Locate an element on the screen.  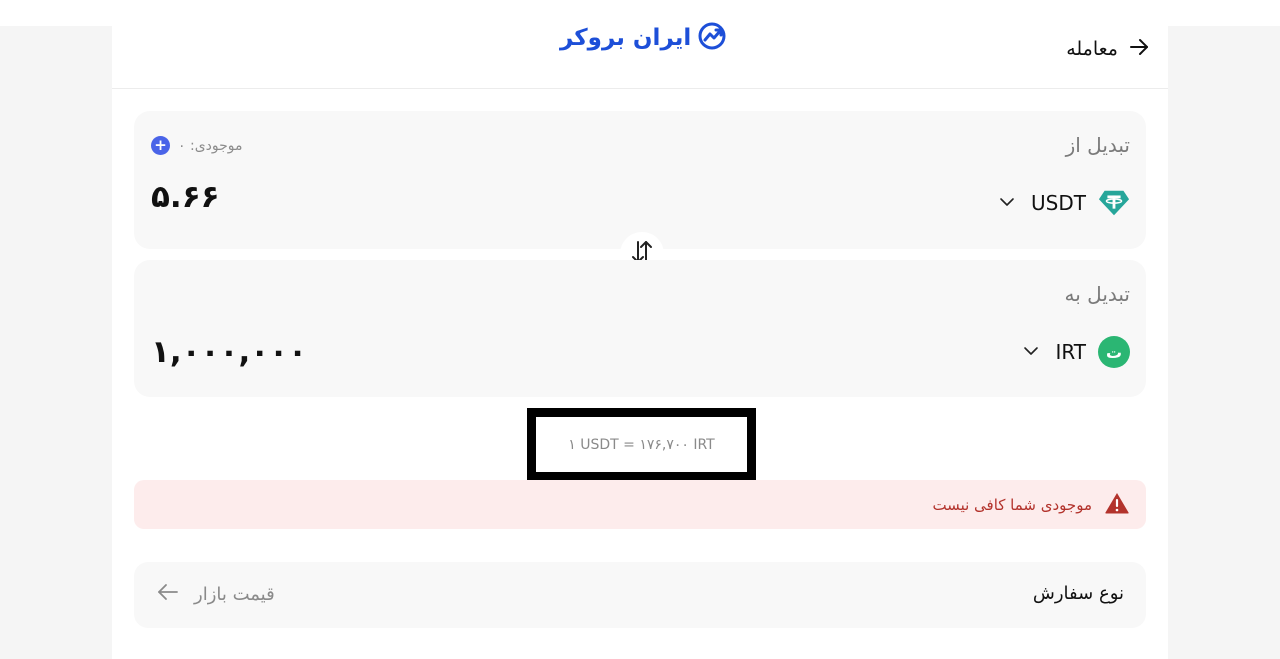
exchange-rate-box: ۱ USDT = ۱۷۶,۷۰۰ IRT is located at coordinates (641, 444).